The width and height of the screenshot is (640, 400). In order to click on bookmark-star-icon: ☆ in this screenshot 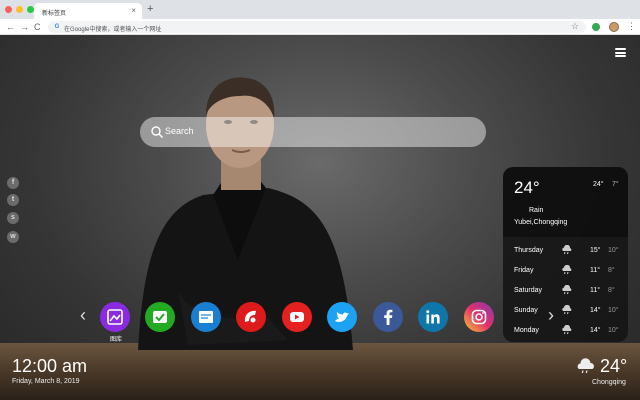, I will do `click(575, 26)`.